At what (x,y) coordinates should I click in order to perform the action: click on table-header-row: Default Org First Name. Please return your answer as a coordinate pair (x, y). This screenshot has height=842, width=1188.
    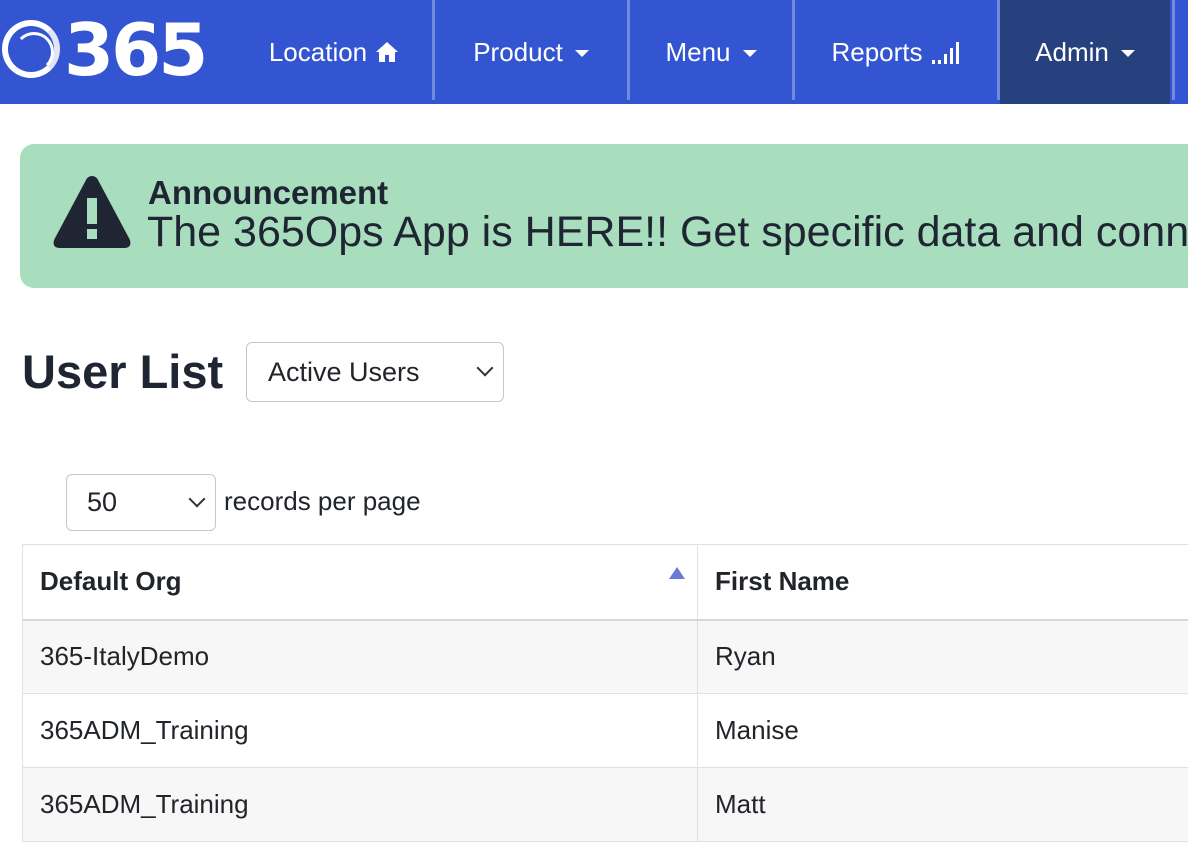
    Looking at the image, I should click on (605, 582).